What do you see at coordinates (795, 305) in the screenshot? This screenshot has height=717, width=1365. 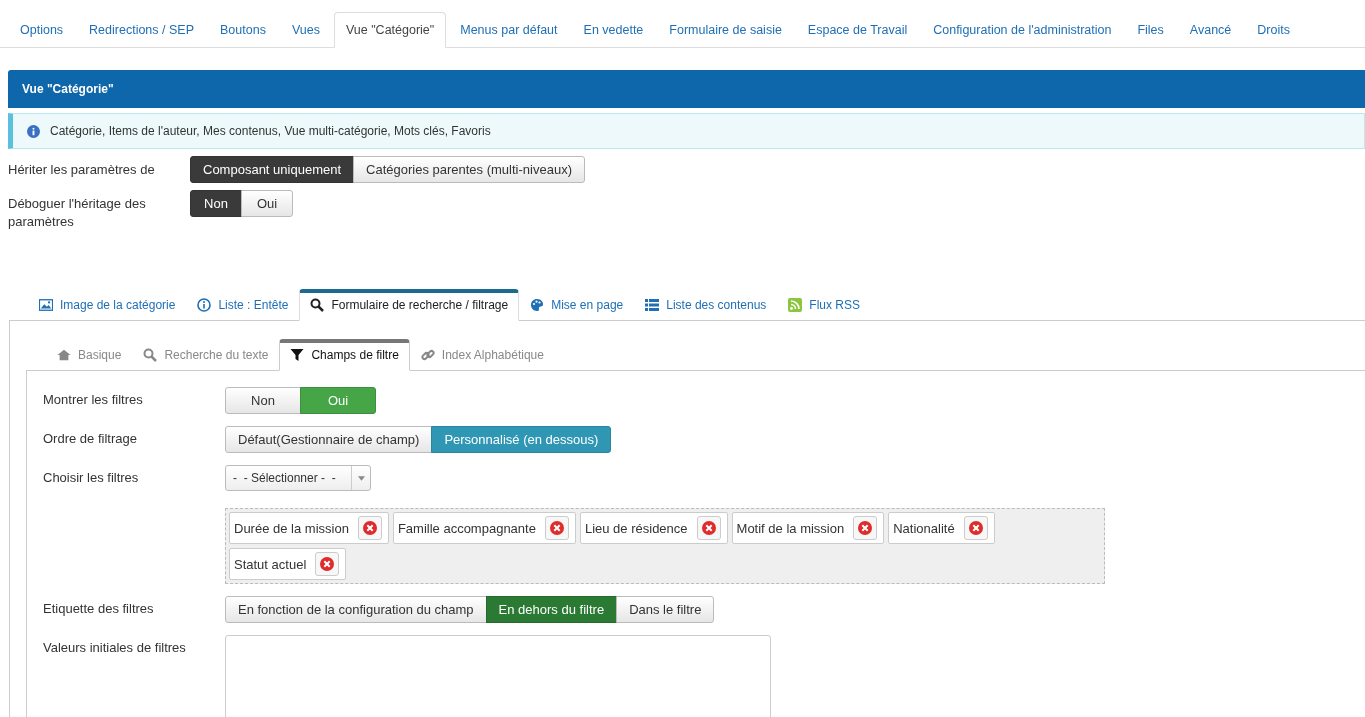 I see `rss-icon` at bounding box center [795, 305].